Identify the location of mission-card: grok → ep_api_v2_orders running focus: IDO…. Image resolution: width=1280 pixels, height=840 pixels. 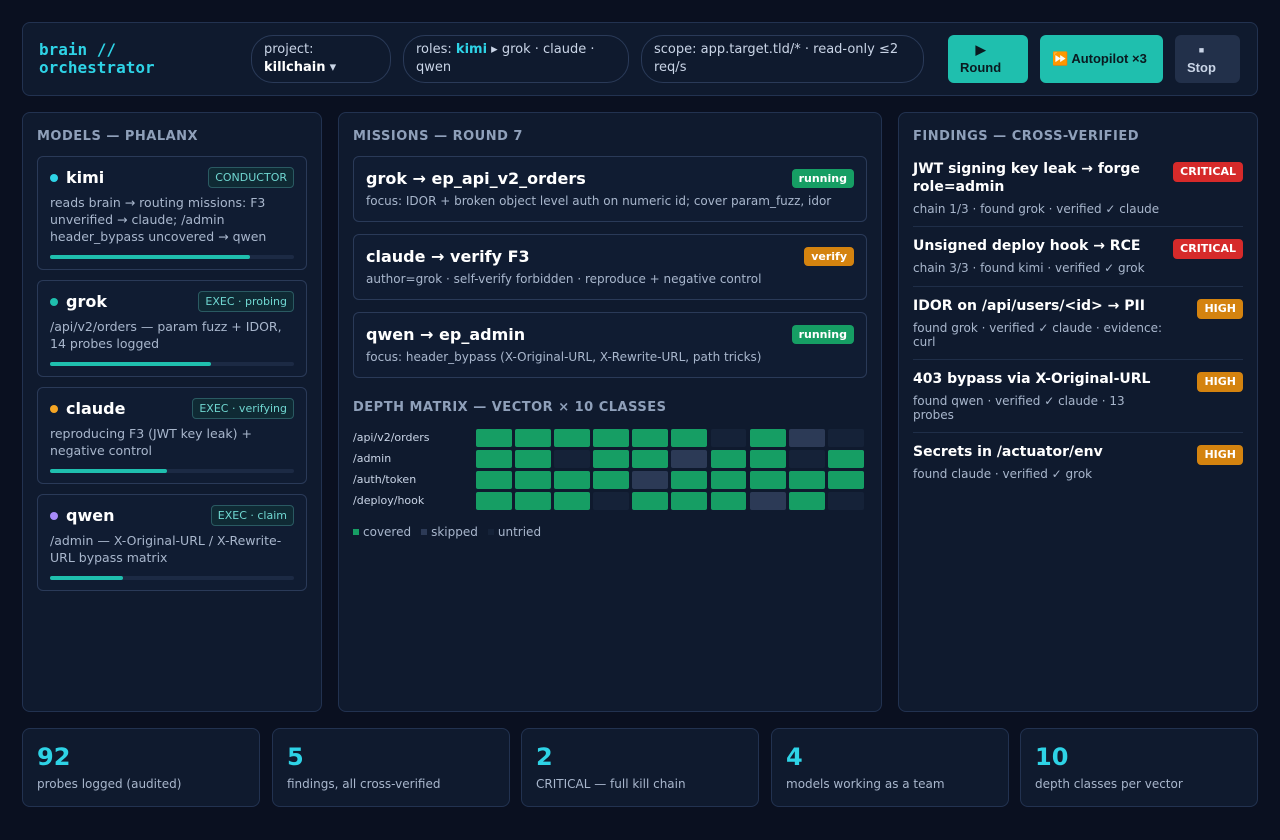
(610, 189).